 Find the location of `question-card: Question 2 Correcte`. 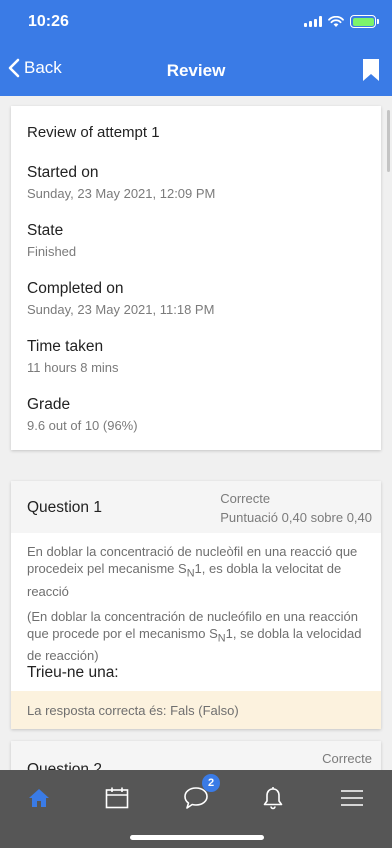

question-card: Question 2 Correcte is located at coordinates (196, 755).